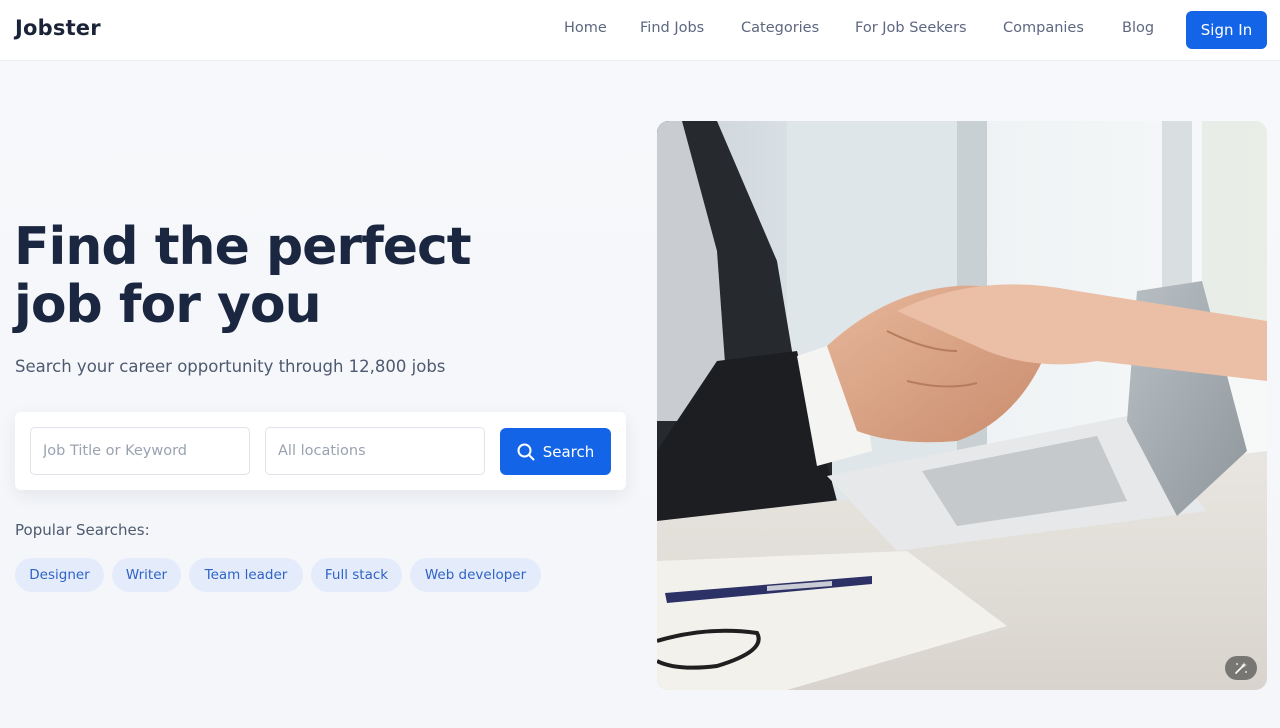 This screenshot has height=728, width=1280. Describe the element at coordinates (568, 451) in the screenshot. I see `search-button-label: Search` at that location.